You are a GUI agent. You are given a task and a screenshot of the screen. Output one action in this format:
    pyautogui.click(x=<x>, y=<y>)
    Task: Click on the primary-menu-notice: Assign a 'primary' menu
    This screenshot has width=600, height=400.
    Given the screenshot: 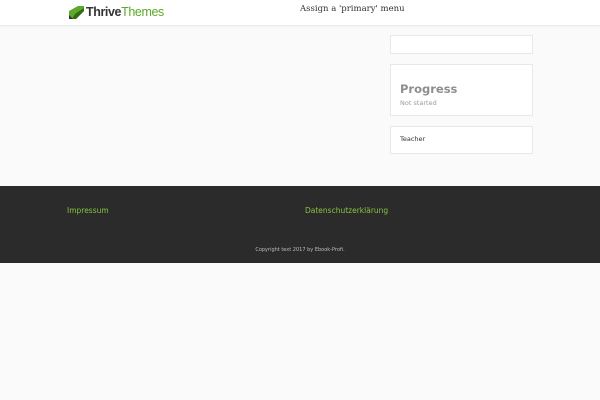 What is the action you would take?
    pyautogui.click(x=352, y=9)
    